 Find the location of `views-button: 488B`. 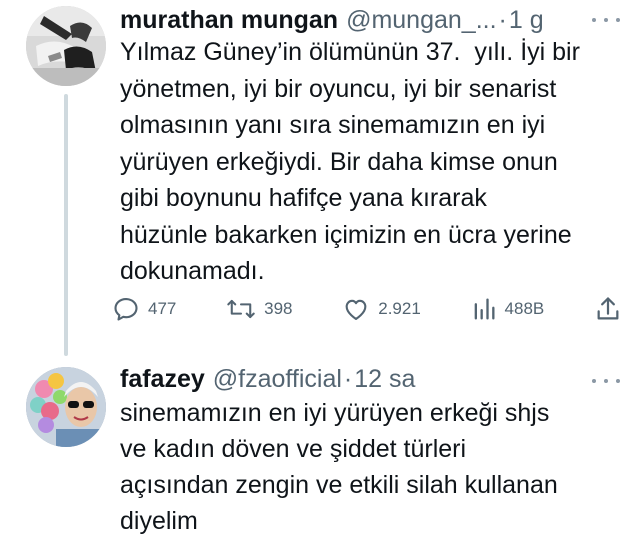

views-button: 488B is located at coordinates (508, 309).